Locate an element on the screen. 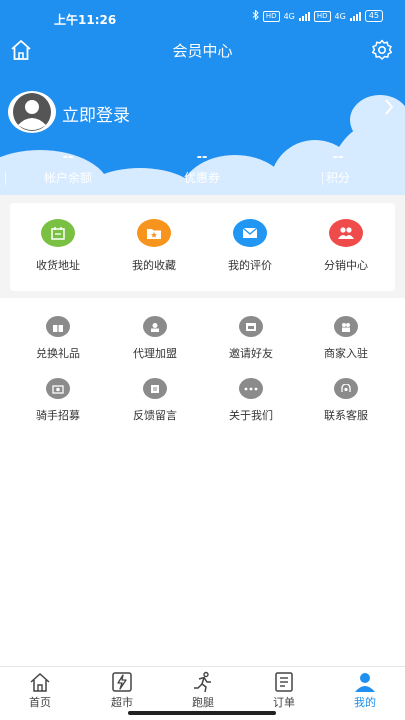 The width and height of the screenshot is (405, 720). merchant-icon is located at coordinates (346, 326).